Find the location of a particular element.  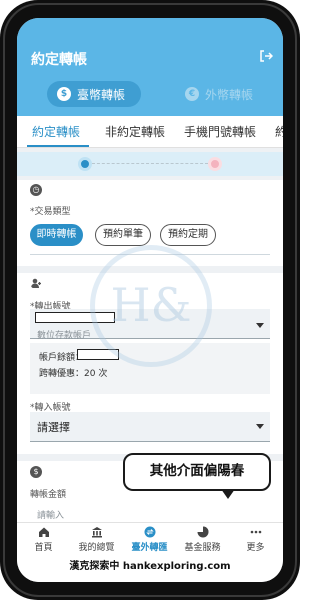

tab-non-designated-transfer: 非約定轉帳 is located at coordinates (135, 131).